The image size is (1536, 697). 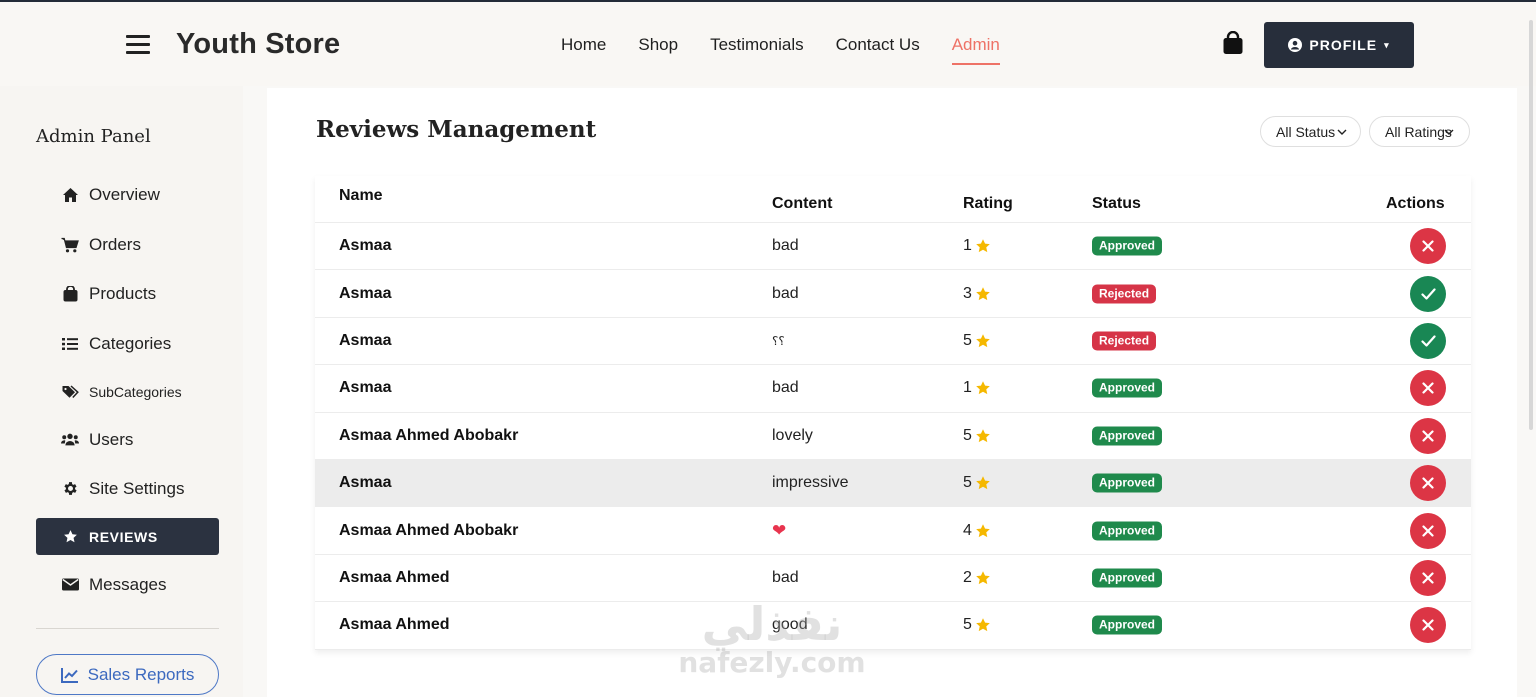 I want to click on shopping-bag-icon, so click(x=1233, y=43).